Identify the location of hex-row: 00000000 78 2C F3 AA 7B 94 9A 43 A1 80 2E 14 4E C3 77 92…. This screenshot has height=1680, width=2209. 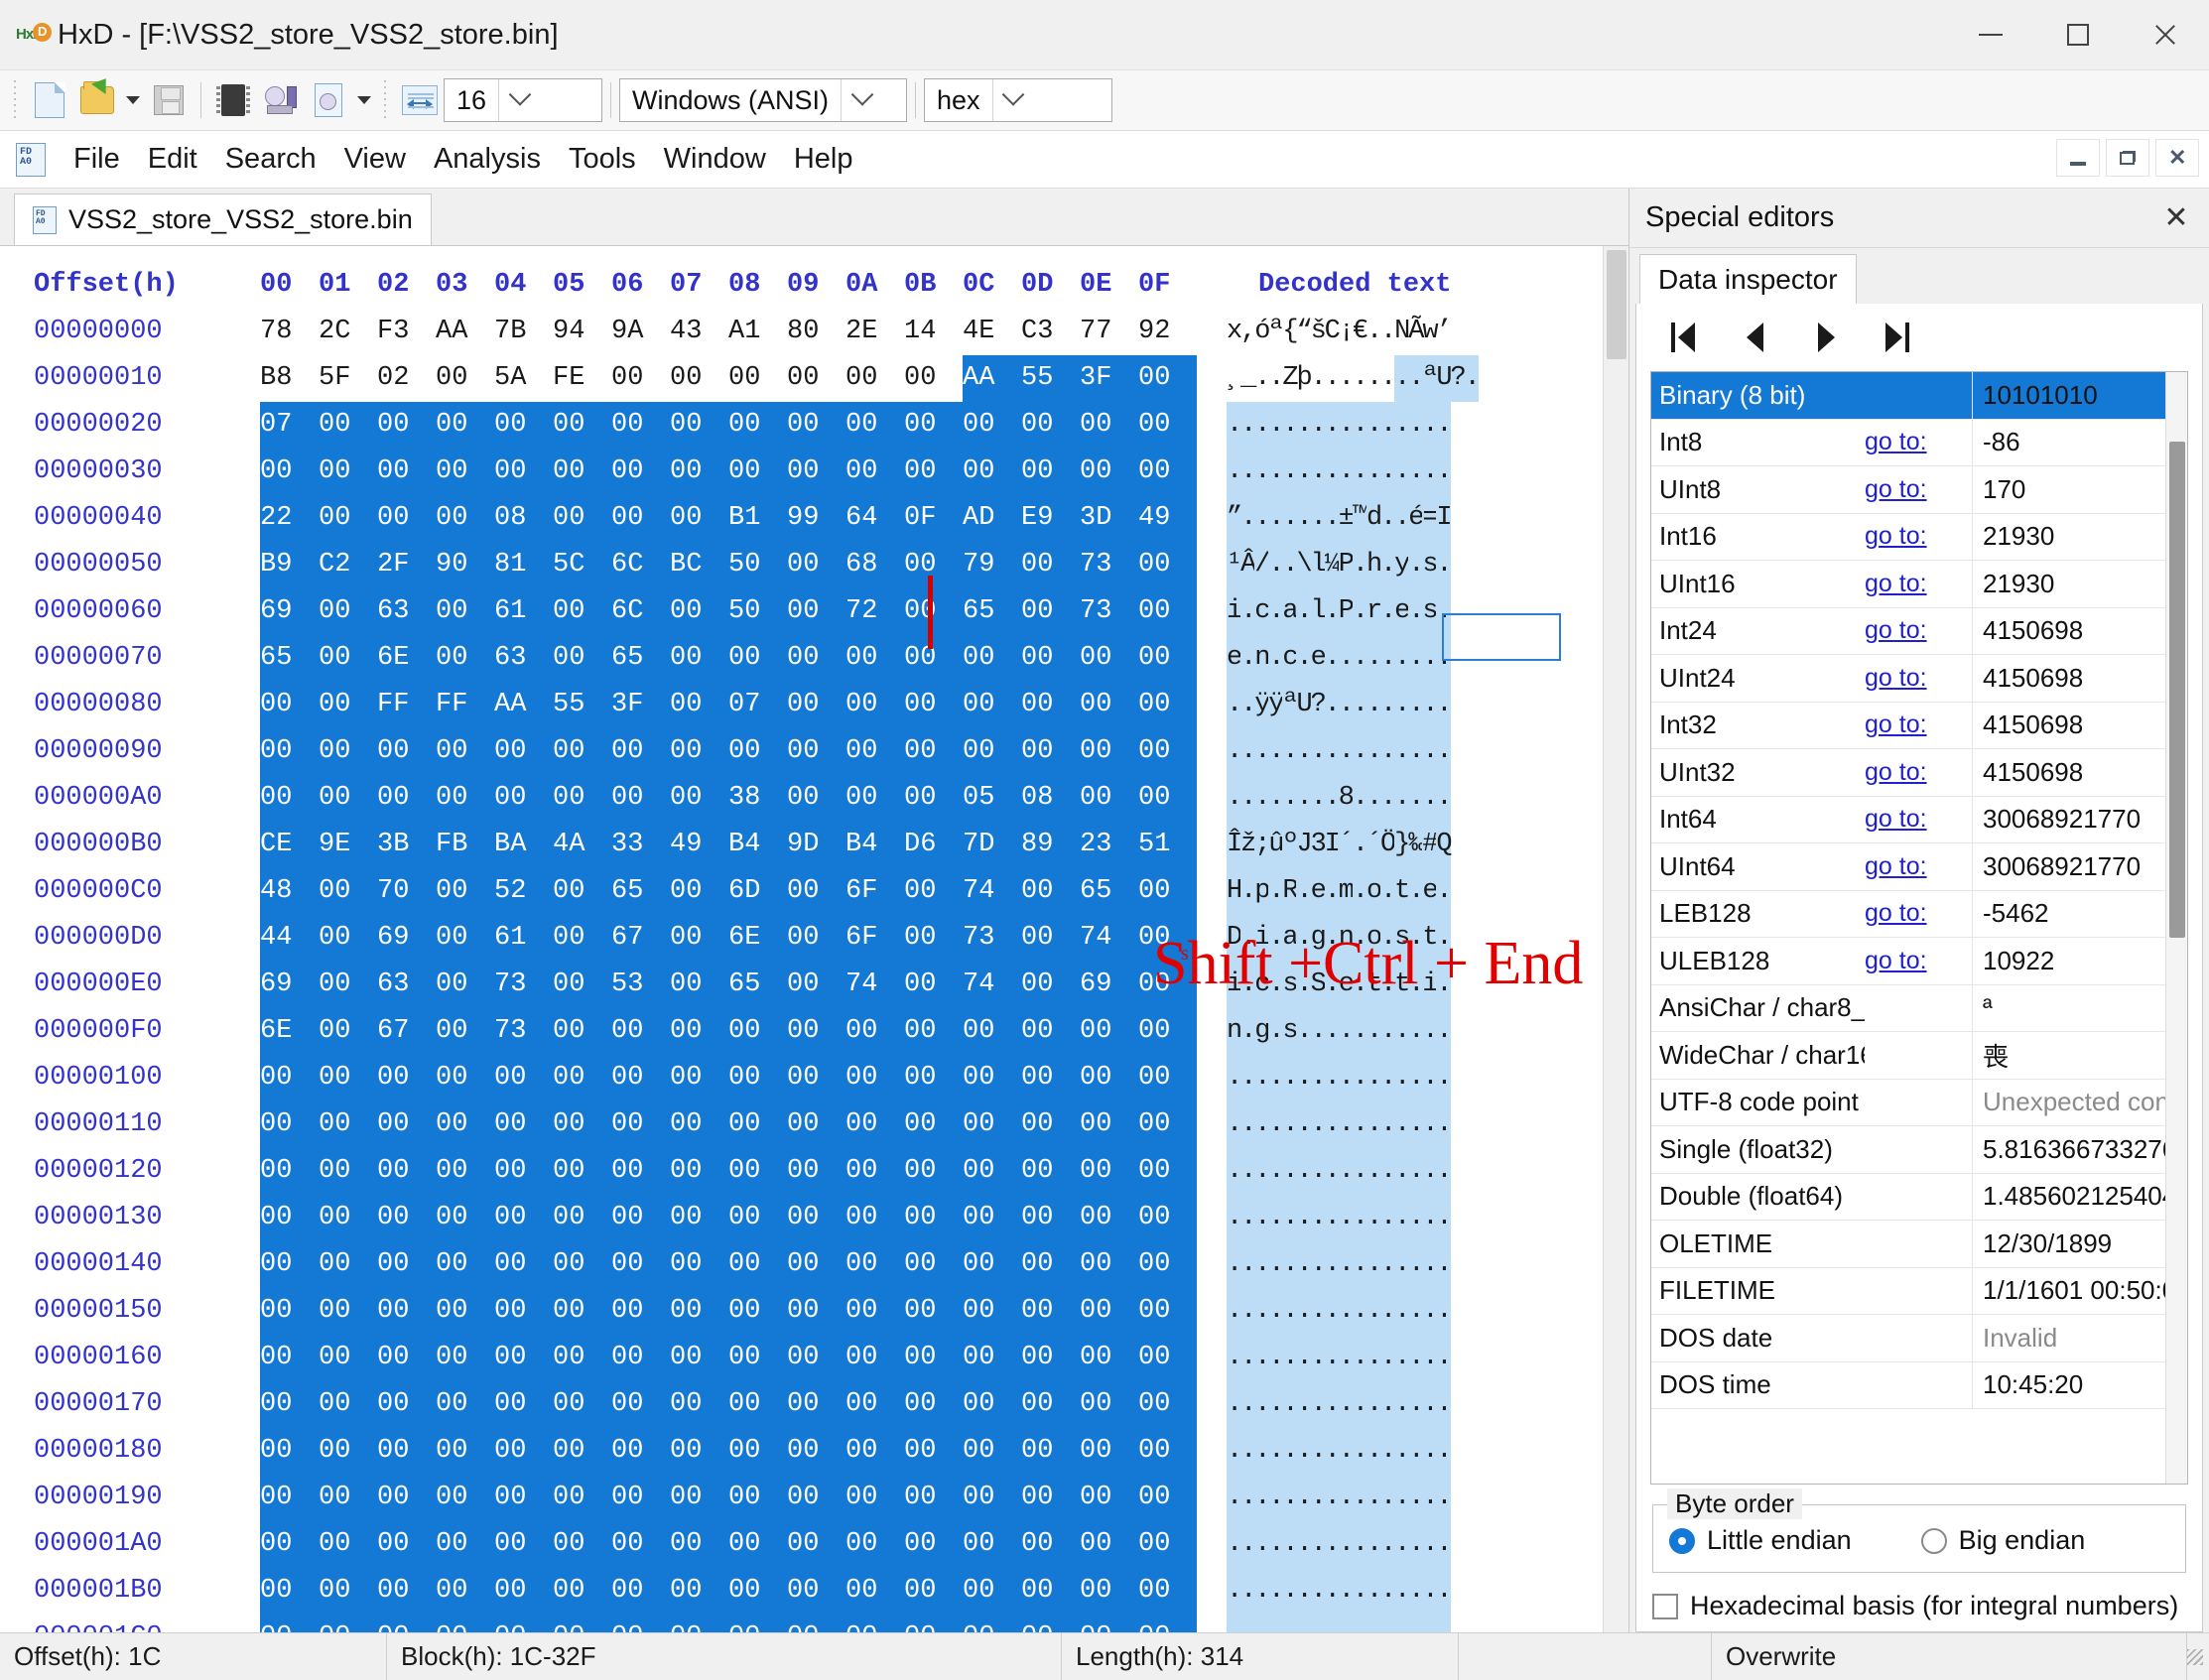
(801, 332).